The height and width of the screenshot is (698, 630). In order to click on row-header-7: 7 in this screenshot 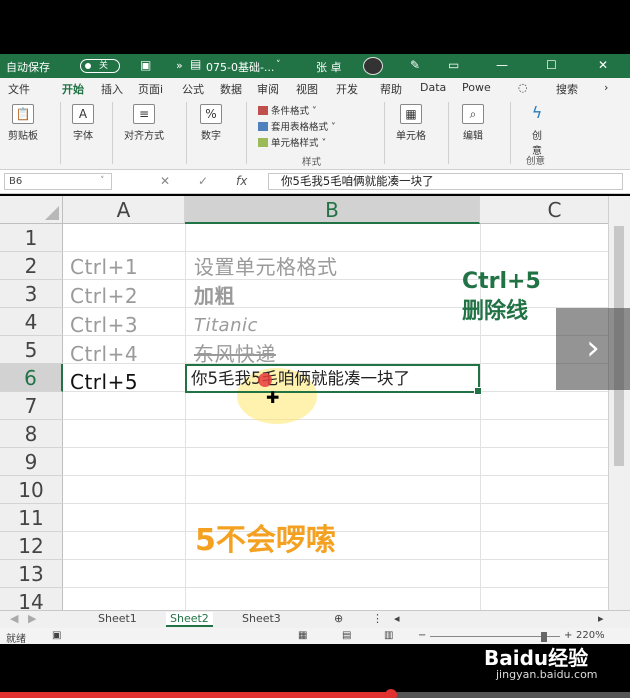, I will do `click(31, 406)`.